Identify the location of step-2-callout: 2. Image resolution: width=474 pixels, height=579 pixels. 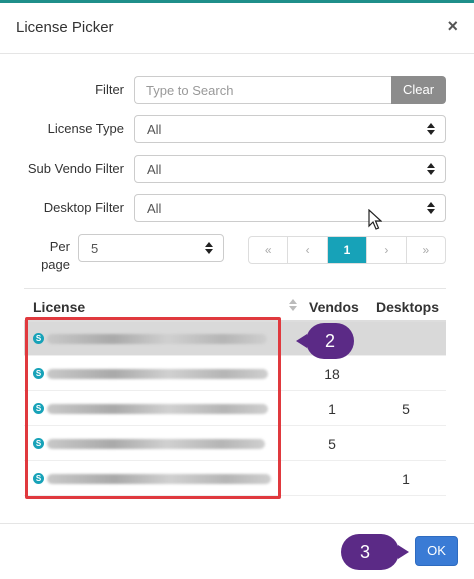
(325, 341).